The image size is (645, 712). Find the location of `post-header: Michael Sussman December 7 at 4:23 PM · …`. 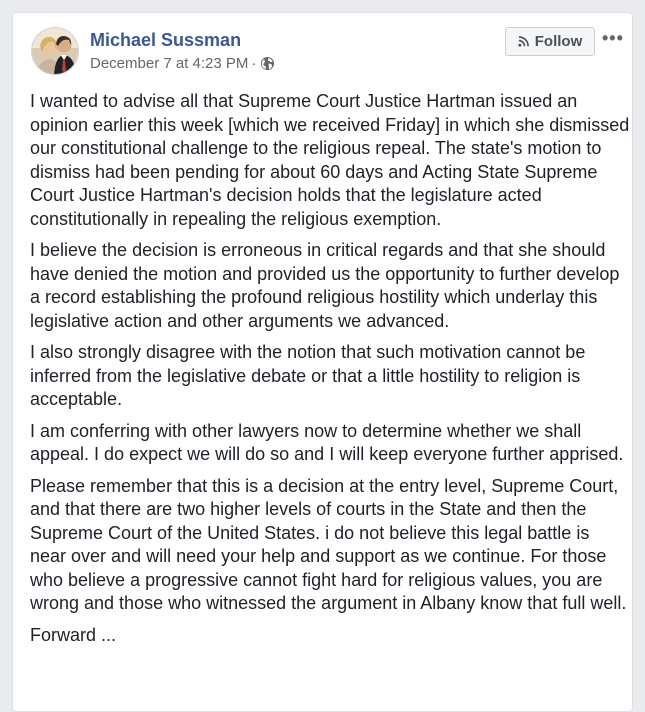

post-header: Michael Sussman December 7 at 4:23 PM · … is located at coordinates (322, 53).